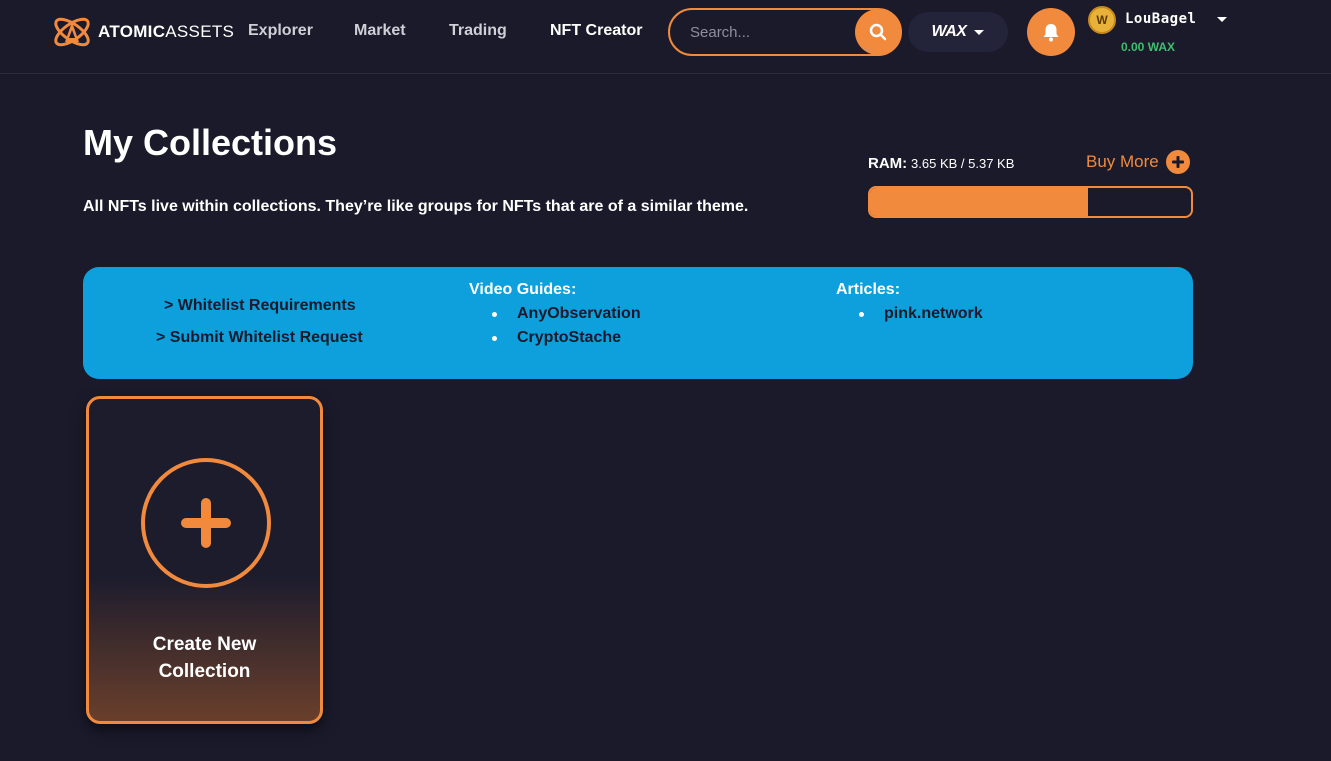 The height and width of the screenshot is (761, 1331). What do you see at coordinates (72, 32) in the screenshot?
I see `atom-icon` at bounding box center [72, 32].